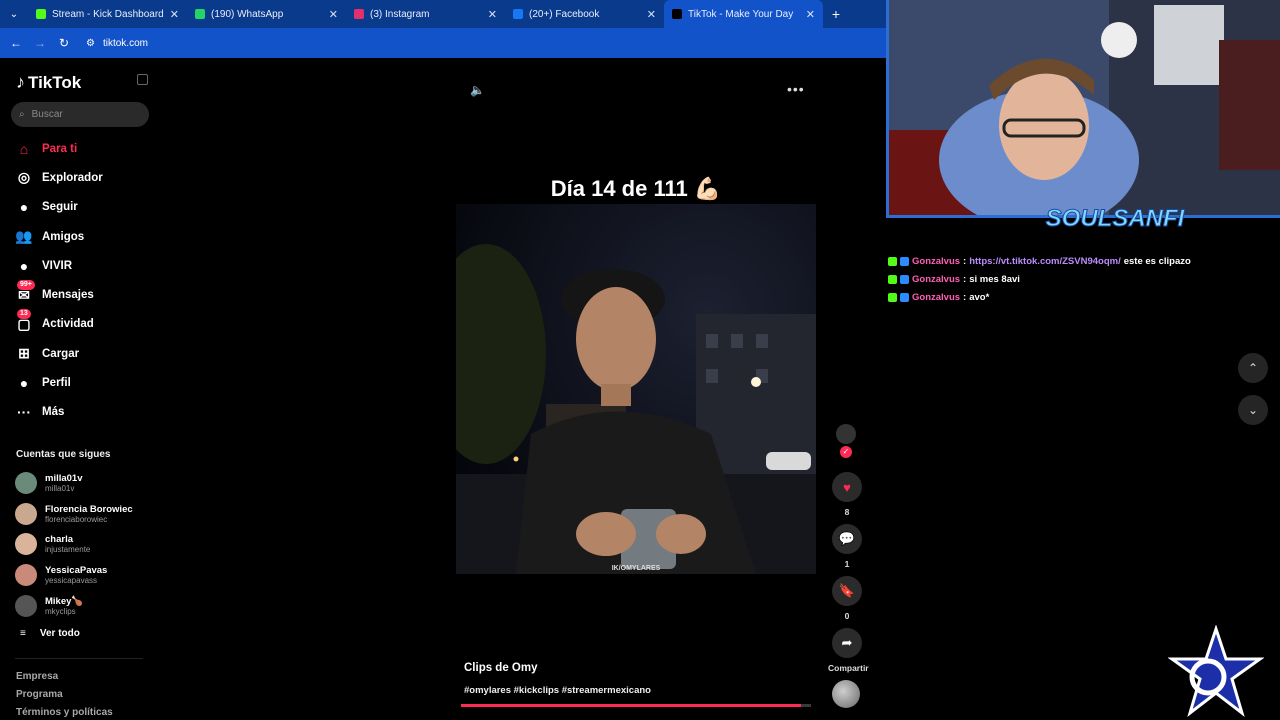  What do you see at coordinates (16, 43) in the screenshot?
I see `back-arrow-icon: ←` at bounding box center [16, 43].